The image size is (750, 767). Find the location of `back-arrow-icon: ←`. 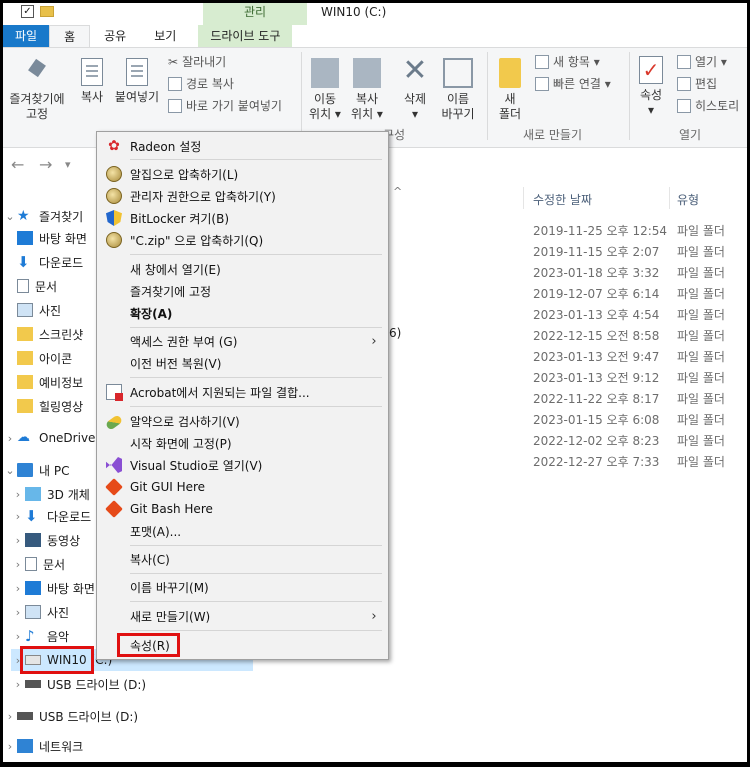

back-arrow-icon: ← is located at coordinates (17, 164).